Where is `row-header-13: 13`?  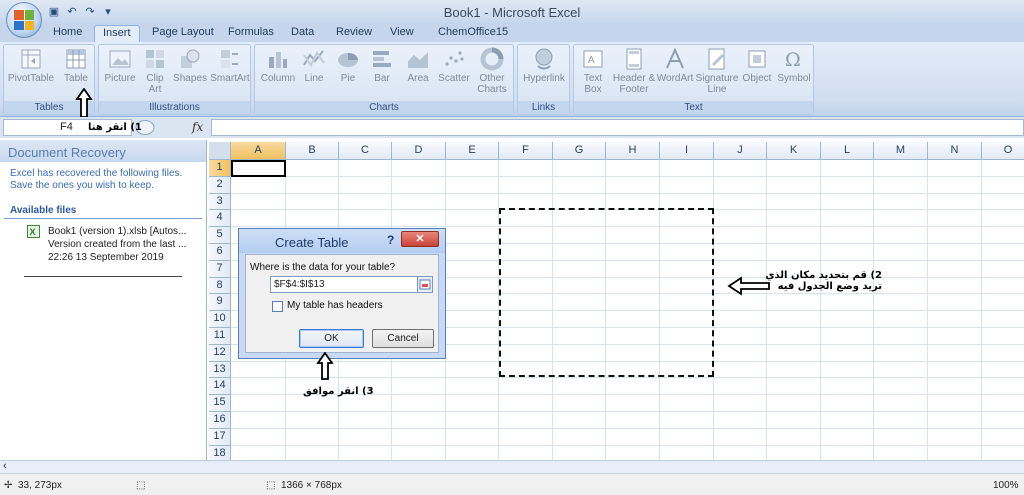 row-header-13: 13 is located at coordinates (220, 370).